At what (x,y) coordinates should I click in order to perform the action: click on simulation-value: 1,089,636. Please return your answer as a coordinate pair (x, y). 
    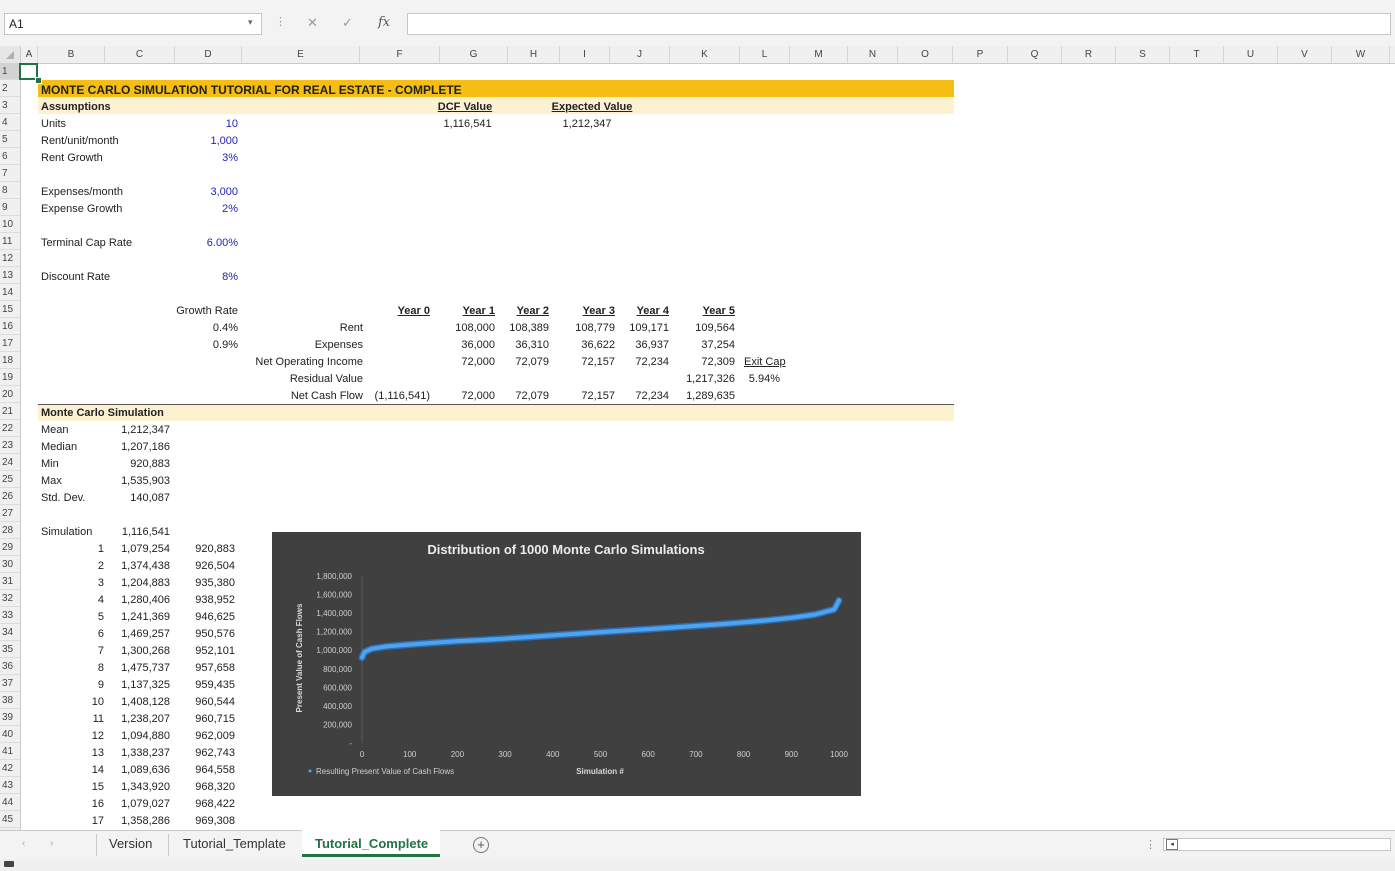
    Looking at the image, I should click on (135, 770).